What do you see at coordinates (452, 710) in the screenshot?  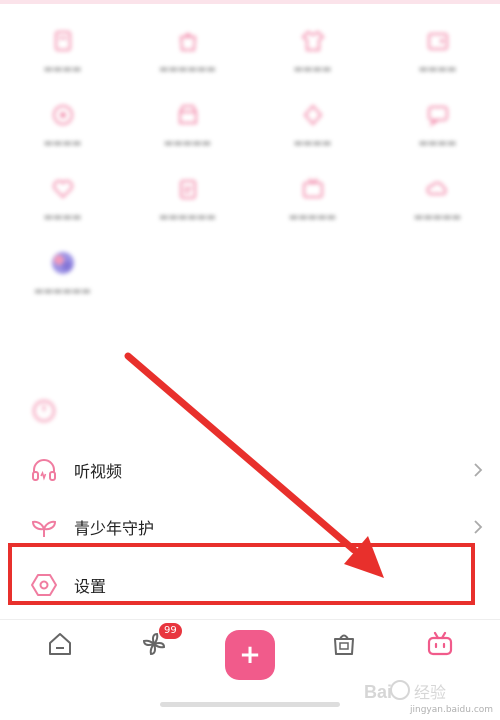 I see `watermark-text: jingyan.baidu.com` at bounding box center [452, 710].